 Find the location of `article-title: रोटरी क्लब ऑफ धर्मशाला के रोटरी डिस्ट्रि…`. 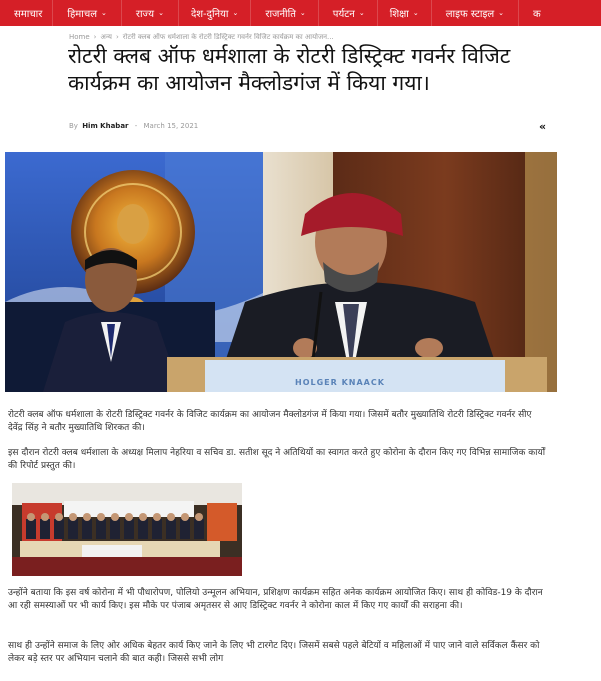

article-title: रोटरी क्लब ऑफ धर्मशाला के रोटरी डिस्ट्रि… is located at coordinates (289, 69).